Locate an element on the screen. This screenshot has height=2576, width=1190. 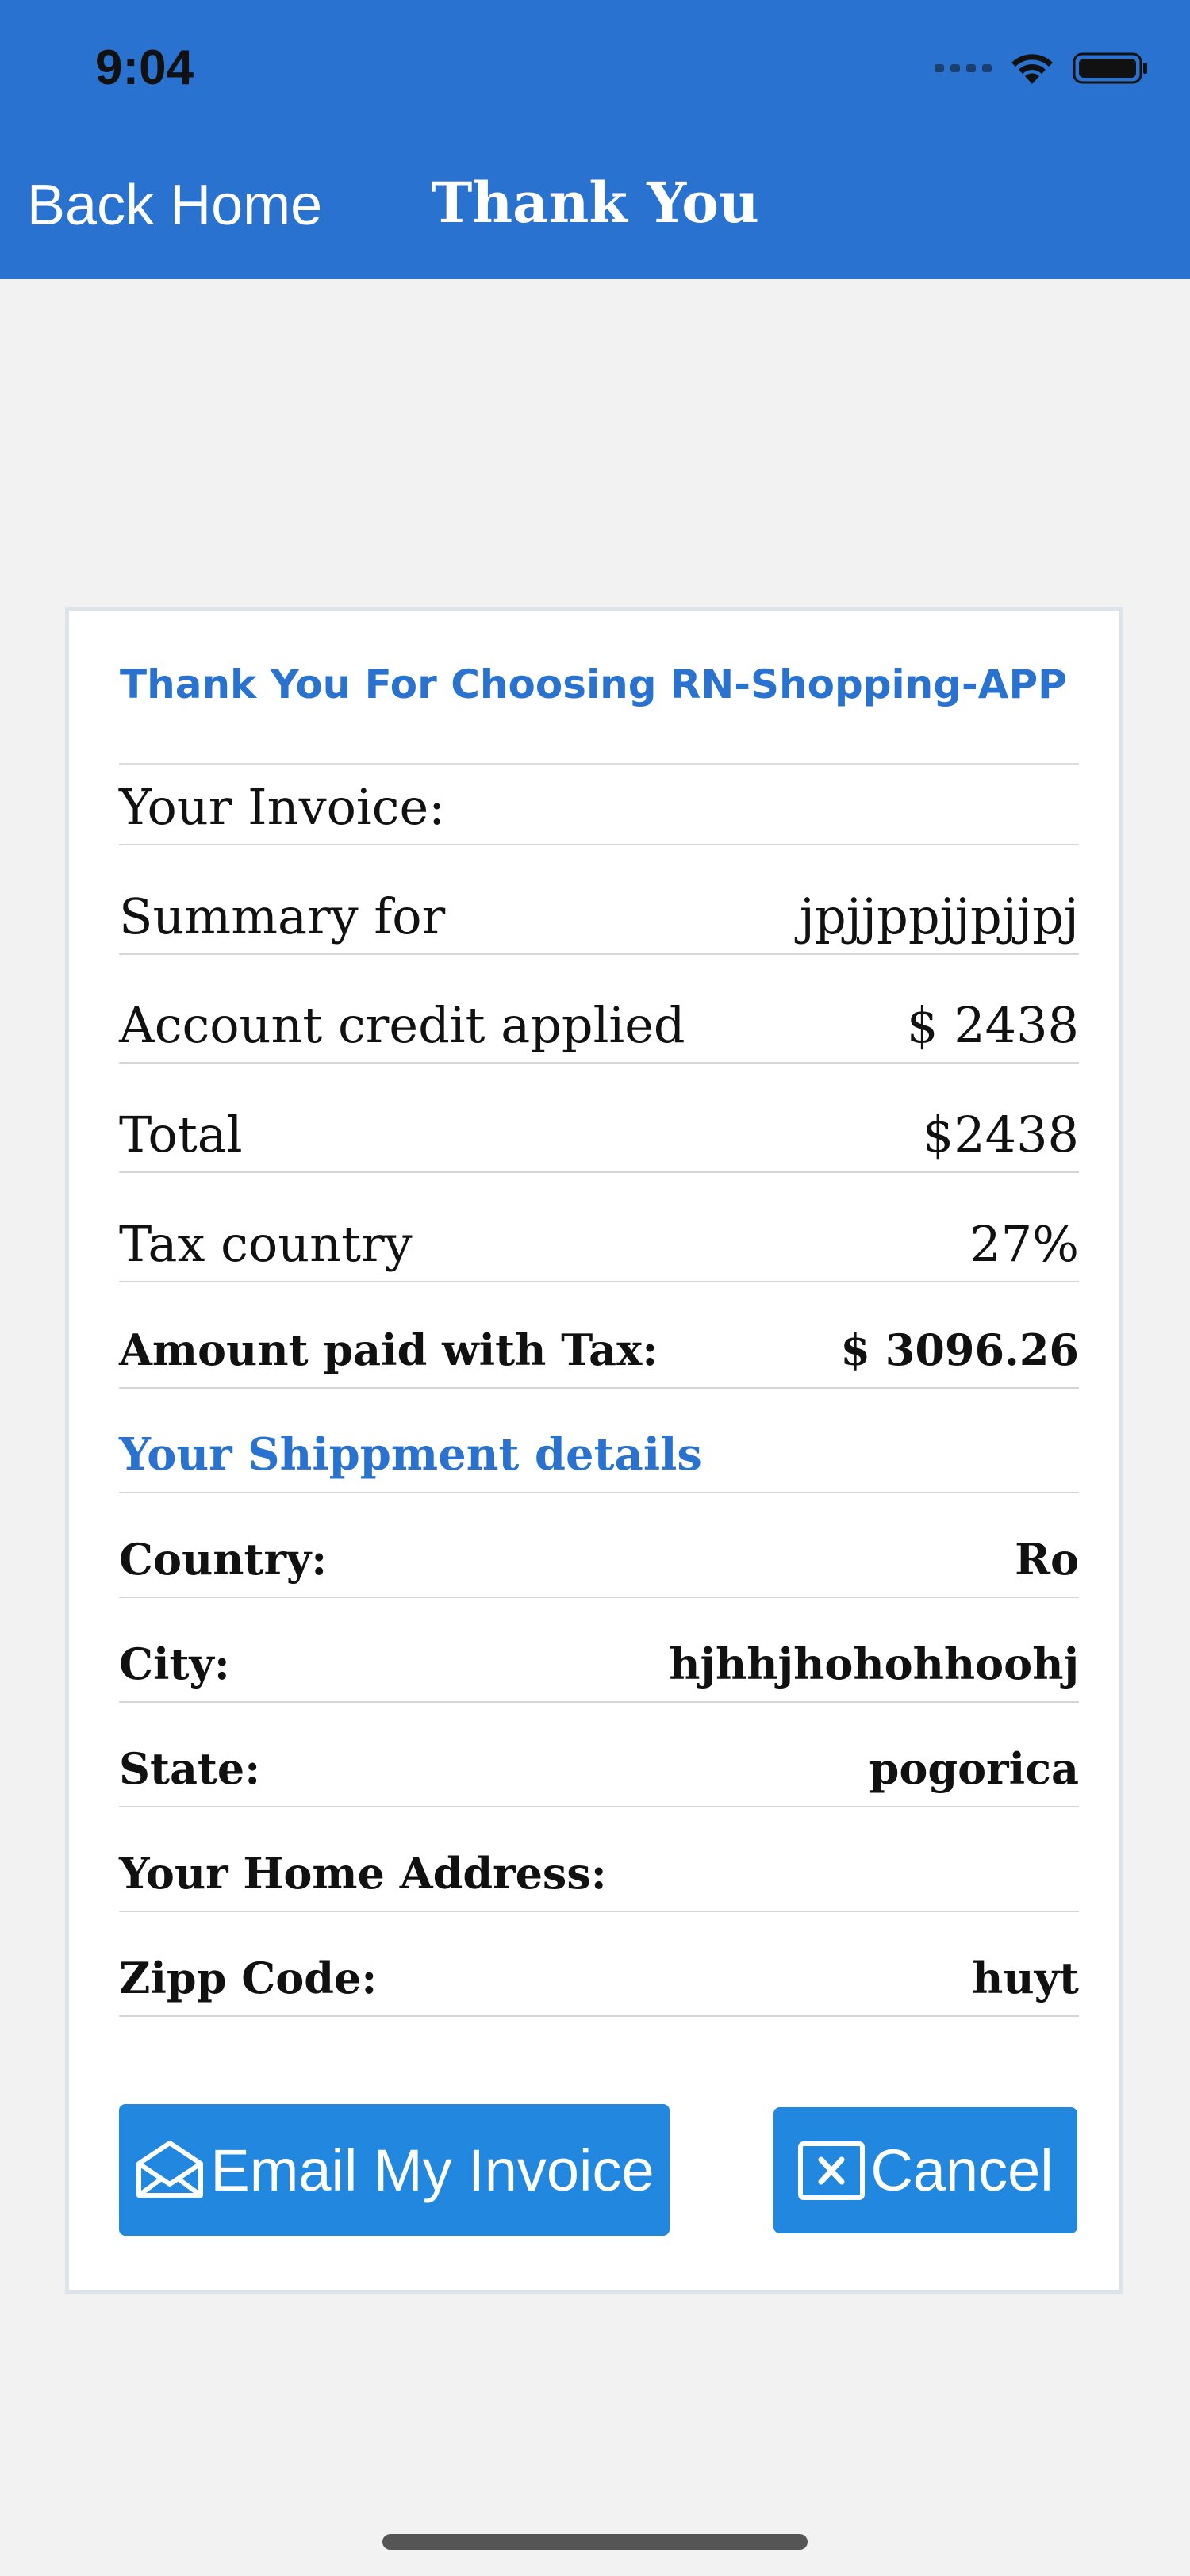
total-label: Total is located at coordinates (181, 1134).